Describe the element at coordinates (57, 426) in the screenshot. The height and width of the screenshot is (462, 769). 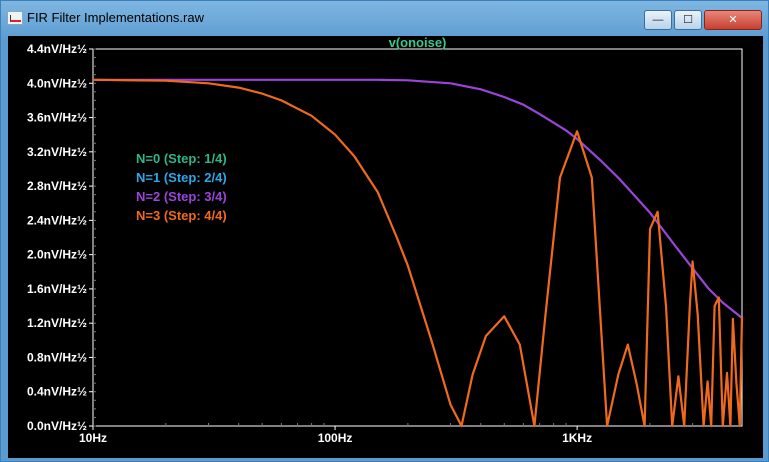
I see `y-tick-label: 0.0nV/Hz½` at that location.